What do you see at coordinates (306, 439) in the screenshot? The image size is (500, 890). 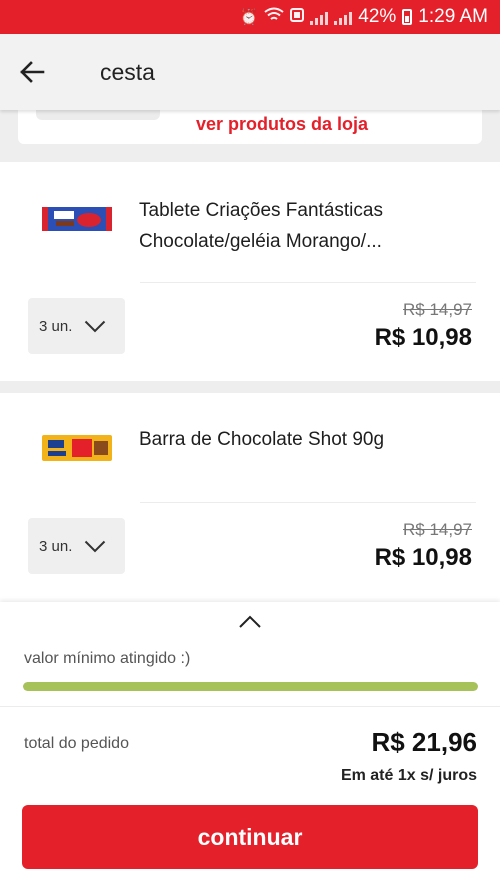 I see `product-name: Barra de Chocolate Shot 90g` at bounding box center [306, 439].